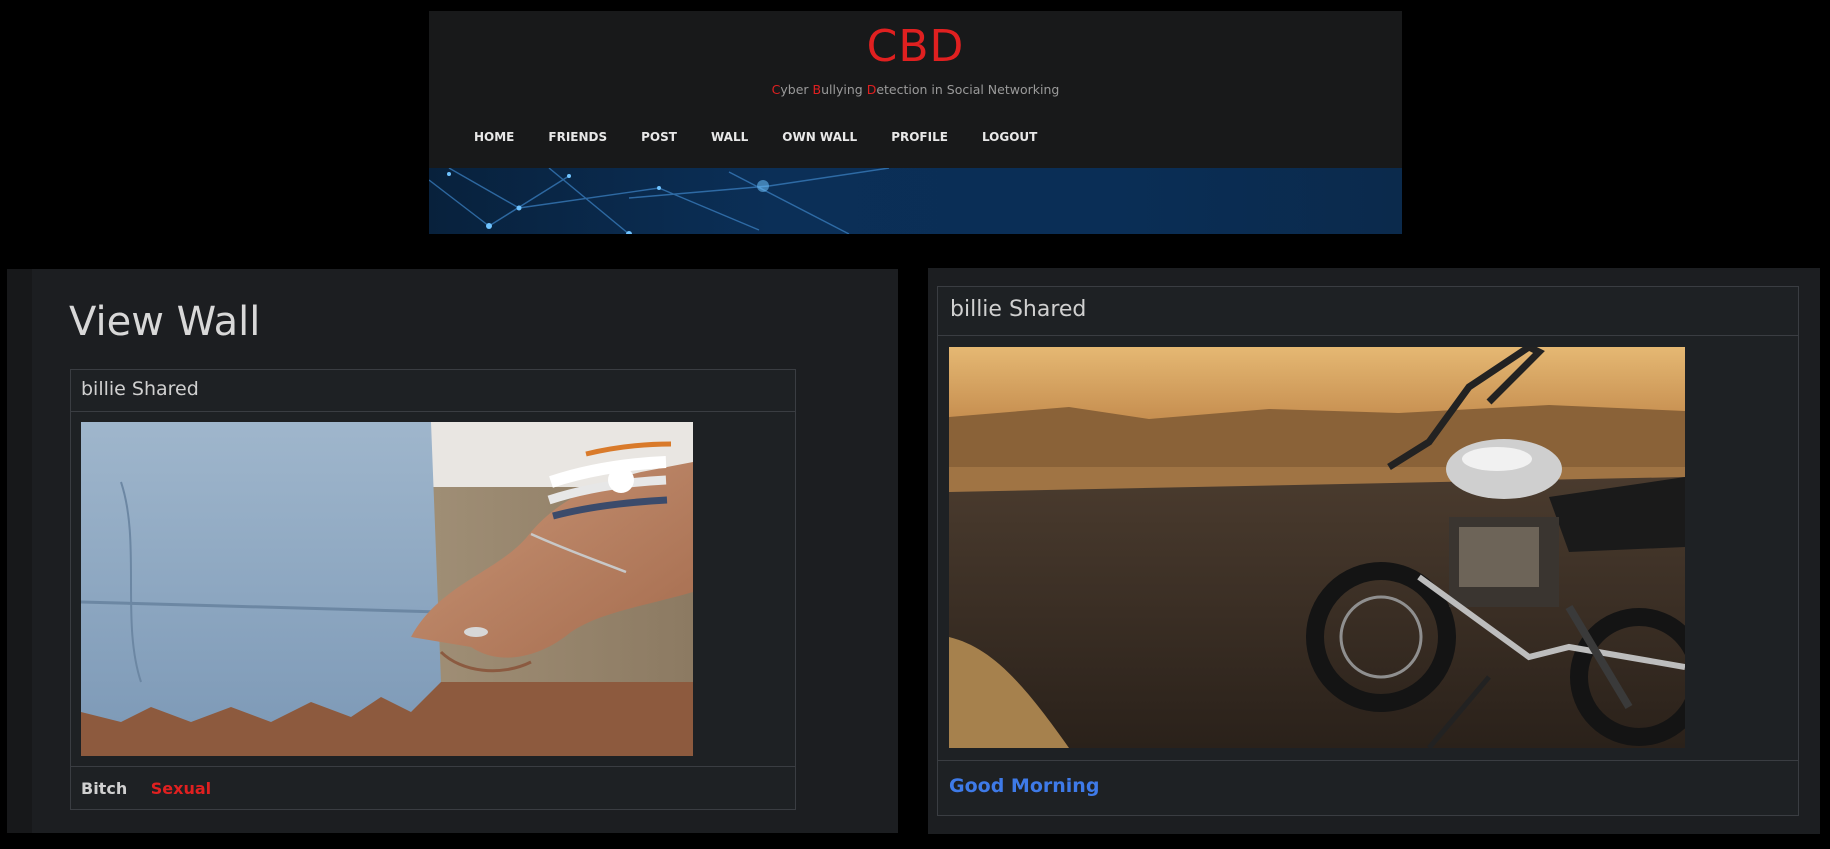 Image resolution: width=1830 pixels, height=849 pixels. I want to click on nav-wall: WALL, so click(729, 137).